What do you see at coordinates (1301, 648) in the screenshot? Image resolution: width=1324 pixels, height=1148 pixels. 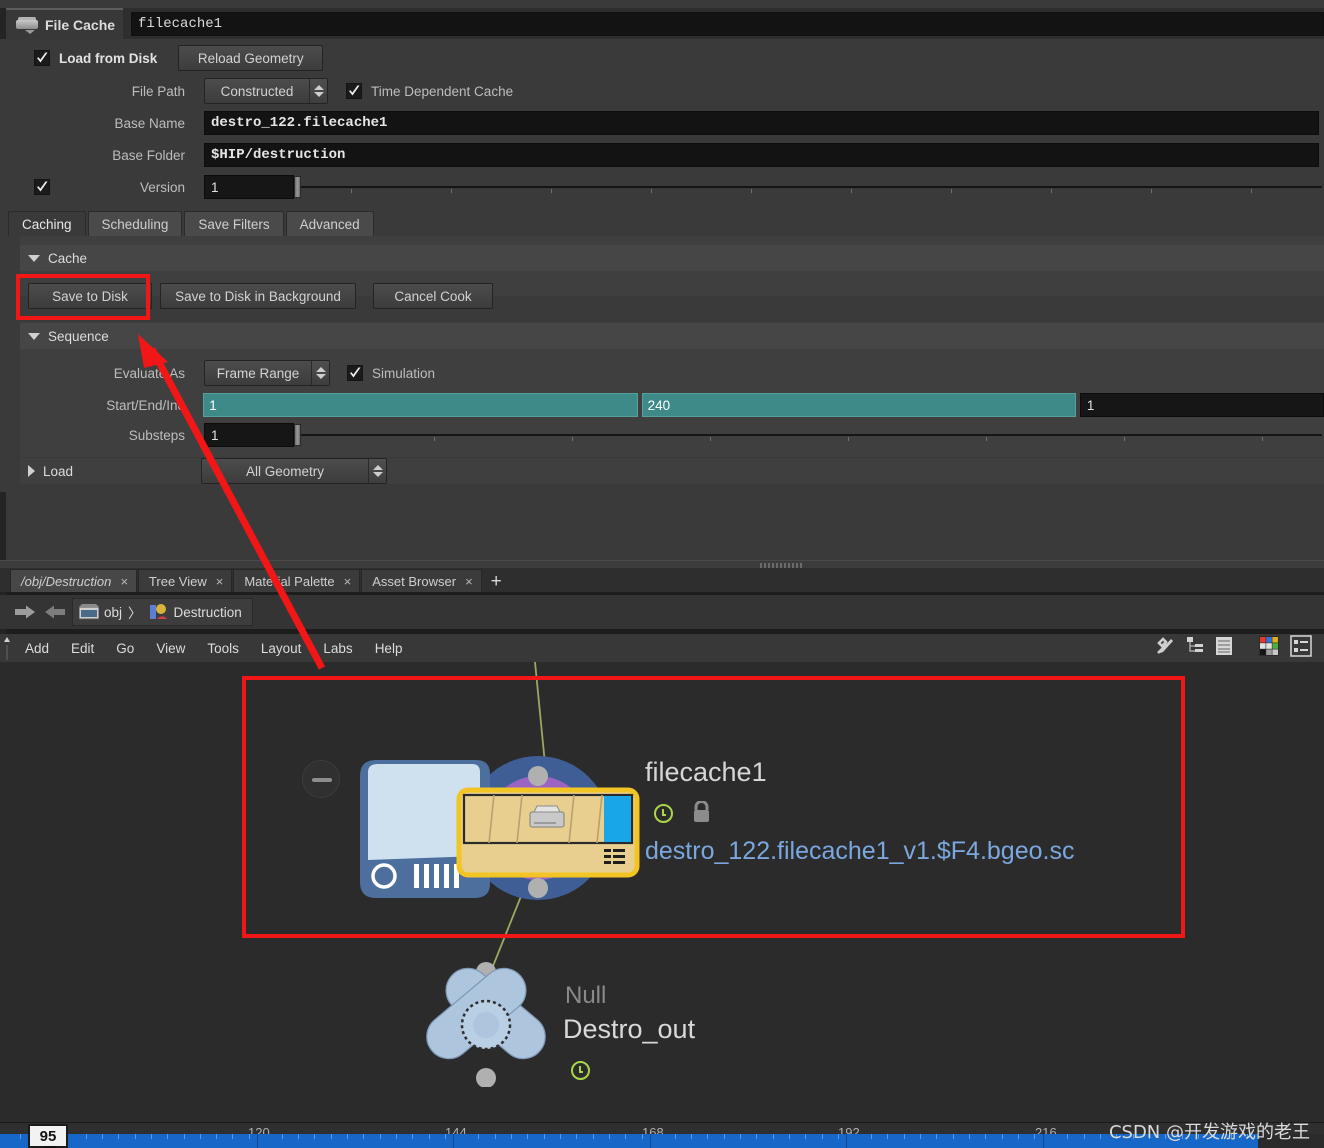 I see `display-options-icon` at bounding box center [1301, 648].